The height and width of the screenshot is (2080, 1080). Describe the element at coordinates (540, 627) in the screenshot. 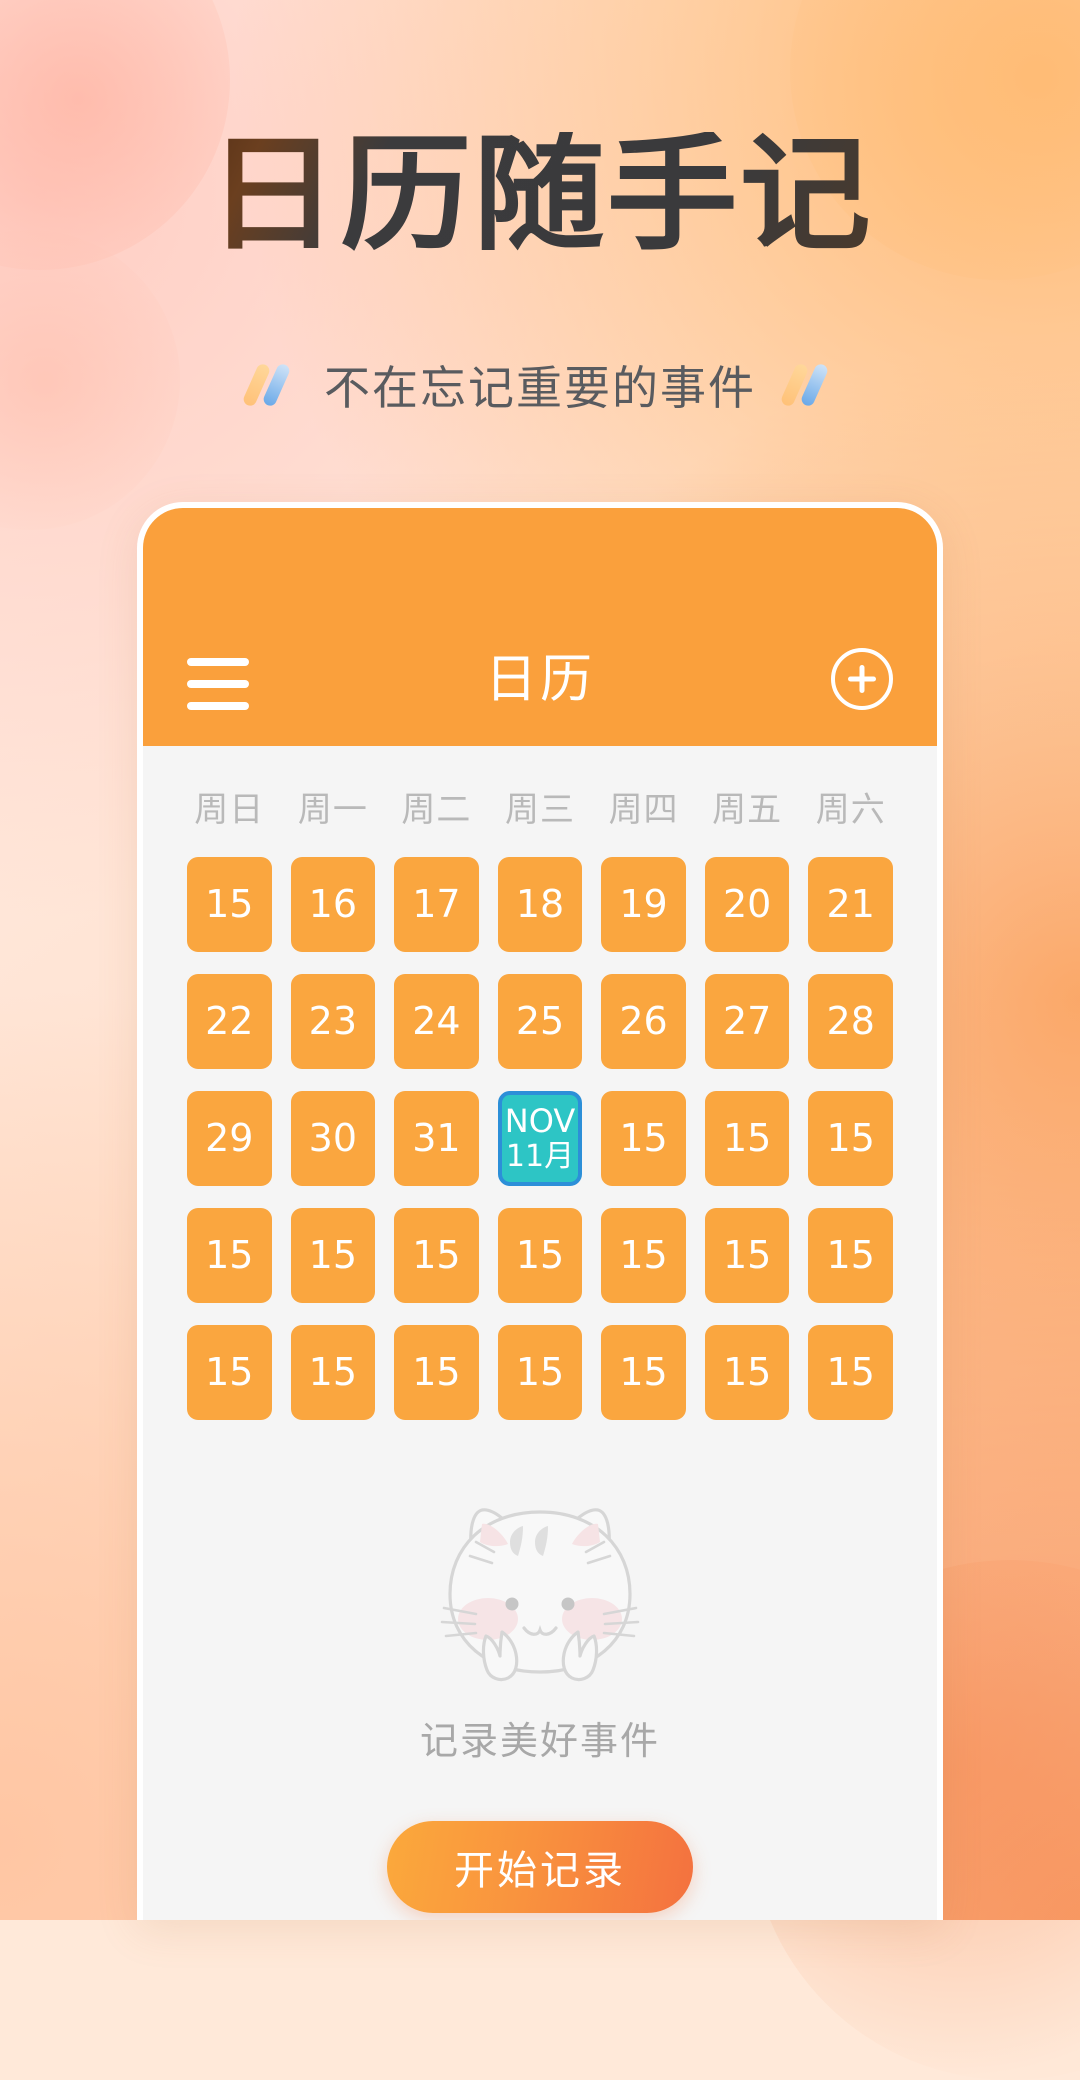

I see `app-header: 日历` at that location.